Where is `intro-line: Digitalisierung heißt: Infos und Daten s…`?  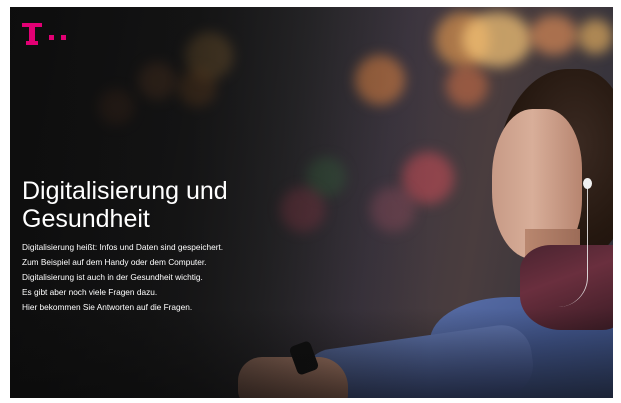
intro-line: Digitalisierung heißt: Infos und Daten s… is located at coordinates (123, 247).